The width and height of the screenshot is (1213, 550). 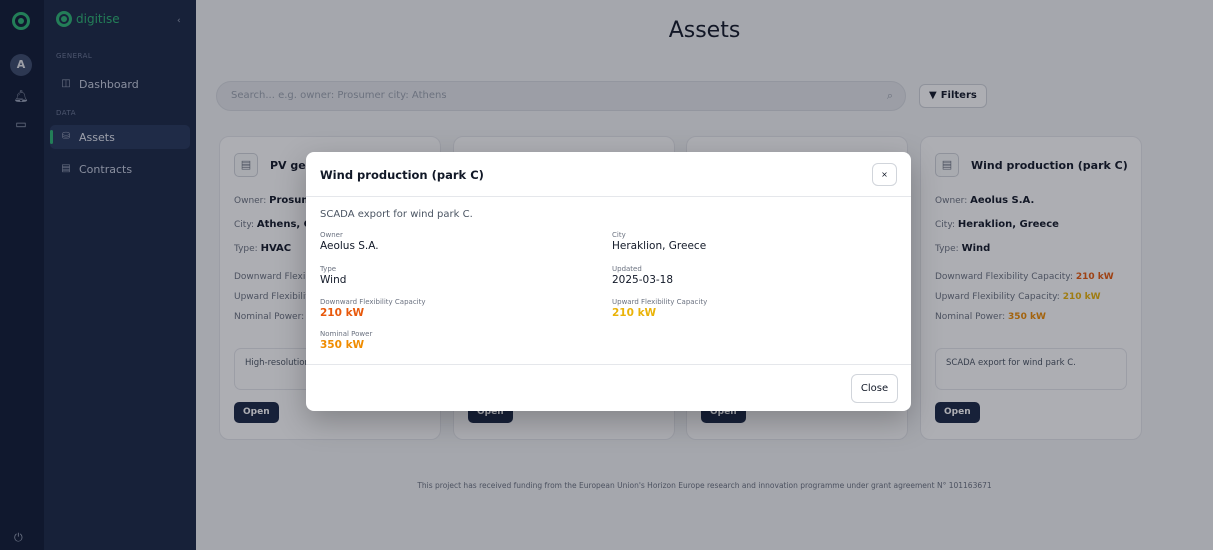 I want to click on field-owner: Owner Aeolus S.A., so click(x=349, y=241).